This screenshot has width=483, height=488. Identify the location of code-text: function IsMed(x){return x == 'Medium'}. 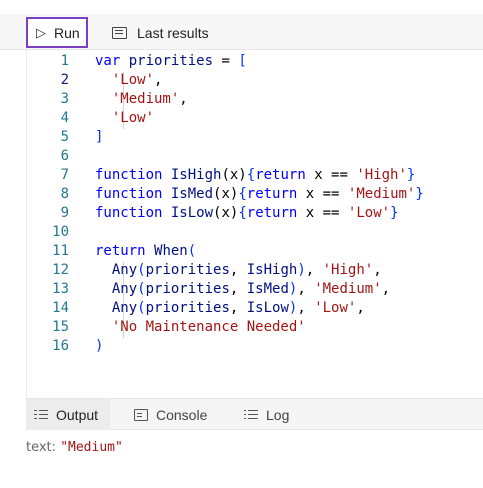
(259, 194).